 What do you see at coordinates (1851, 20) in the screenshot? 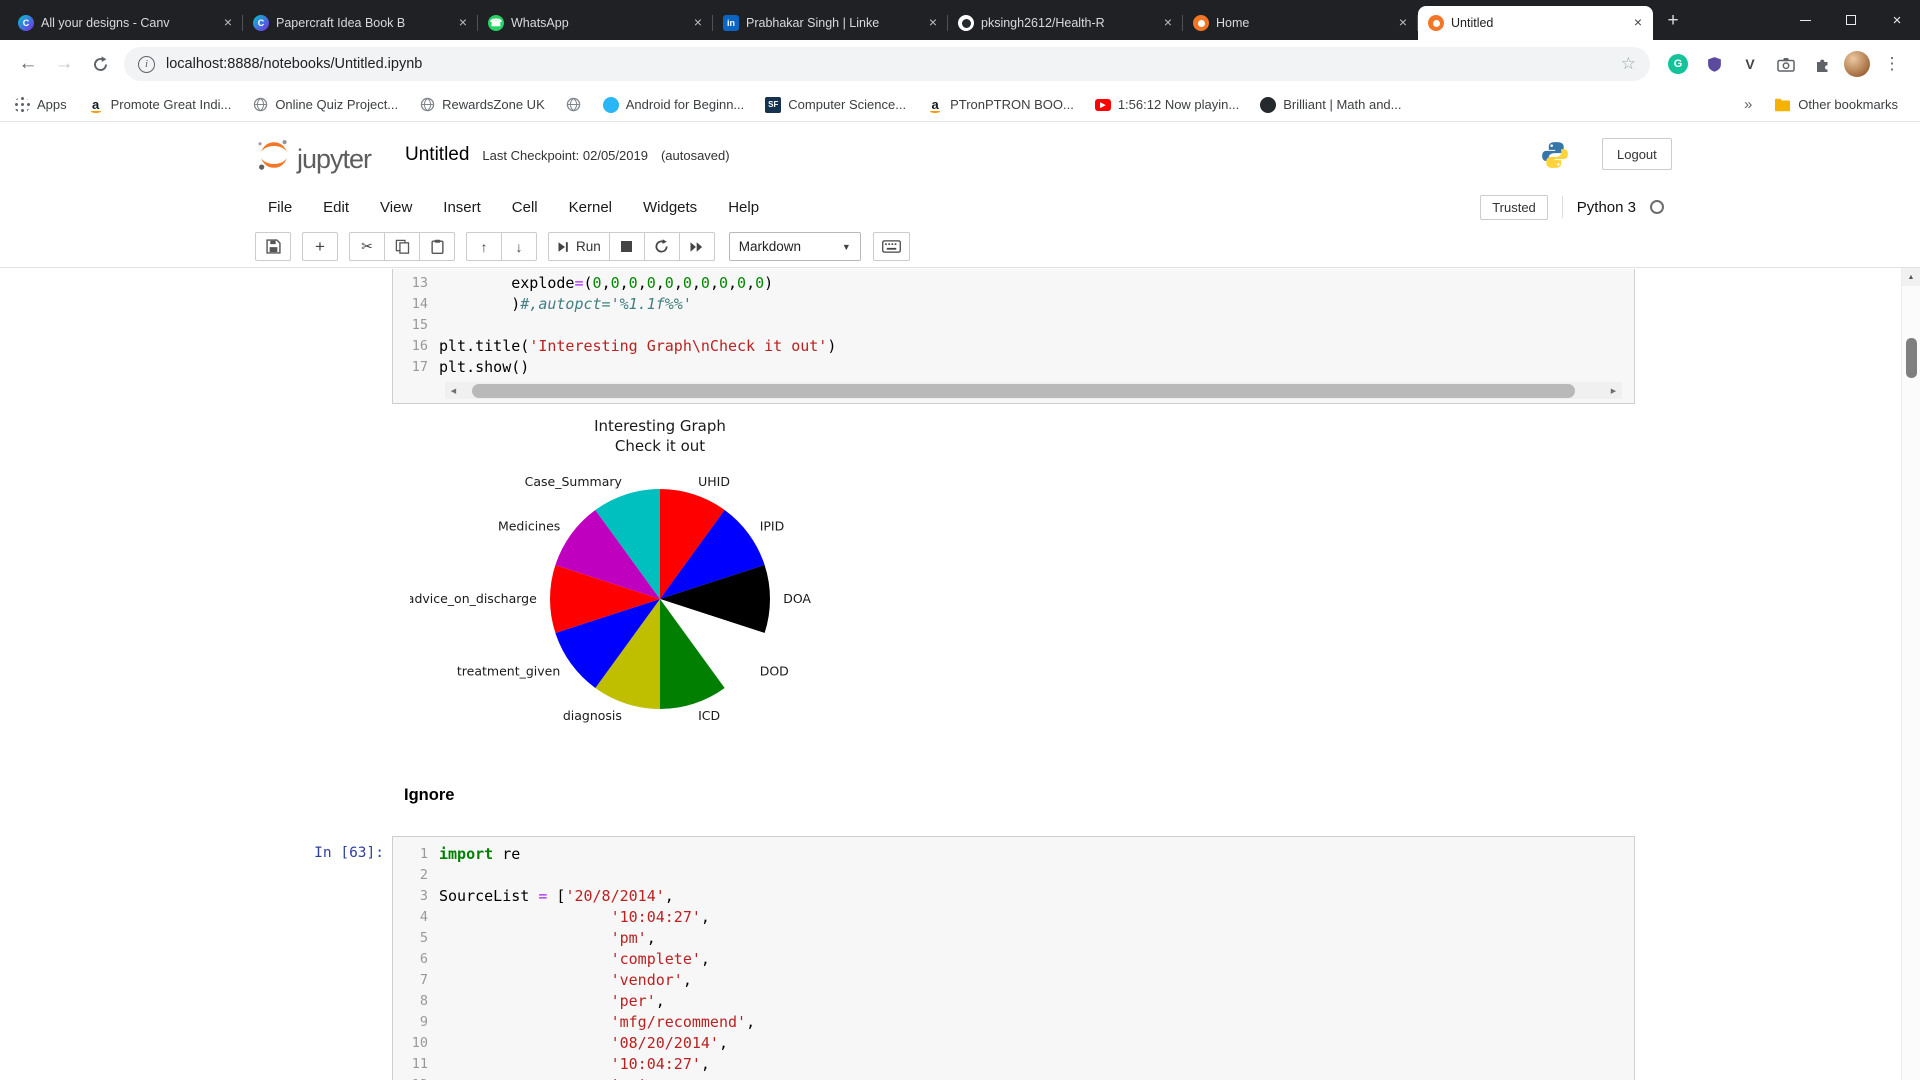
I see `maximize-button` at bounding box center [1851, 20].